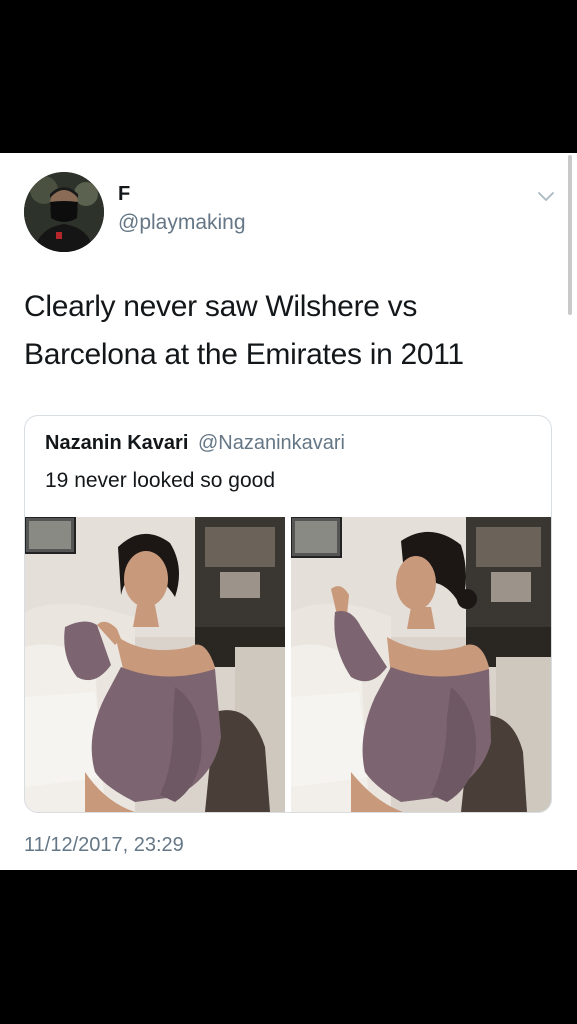 This screenshot has height=1024, width=577. What do you see at coordinates (104, 845) in the screenshot?
I see `tweet-timestamp: 11/12/2017, 23:29` at bounding box center [104, 845].